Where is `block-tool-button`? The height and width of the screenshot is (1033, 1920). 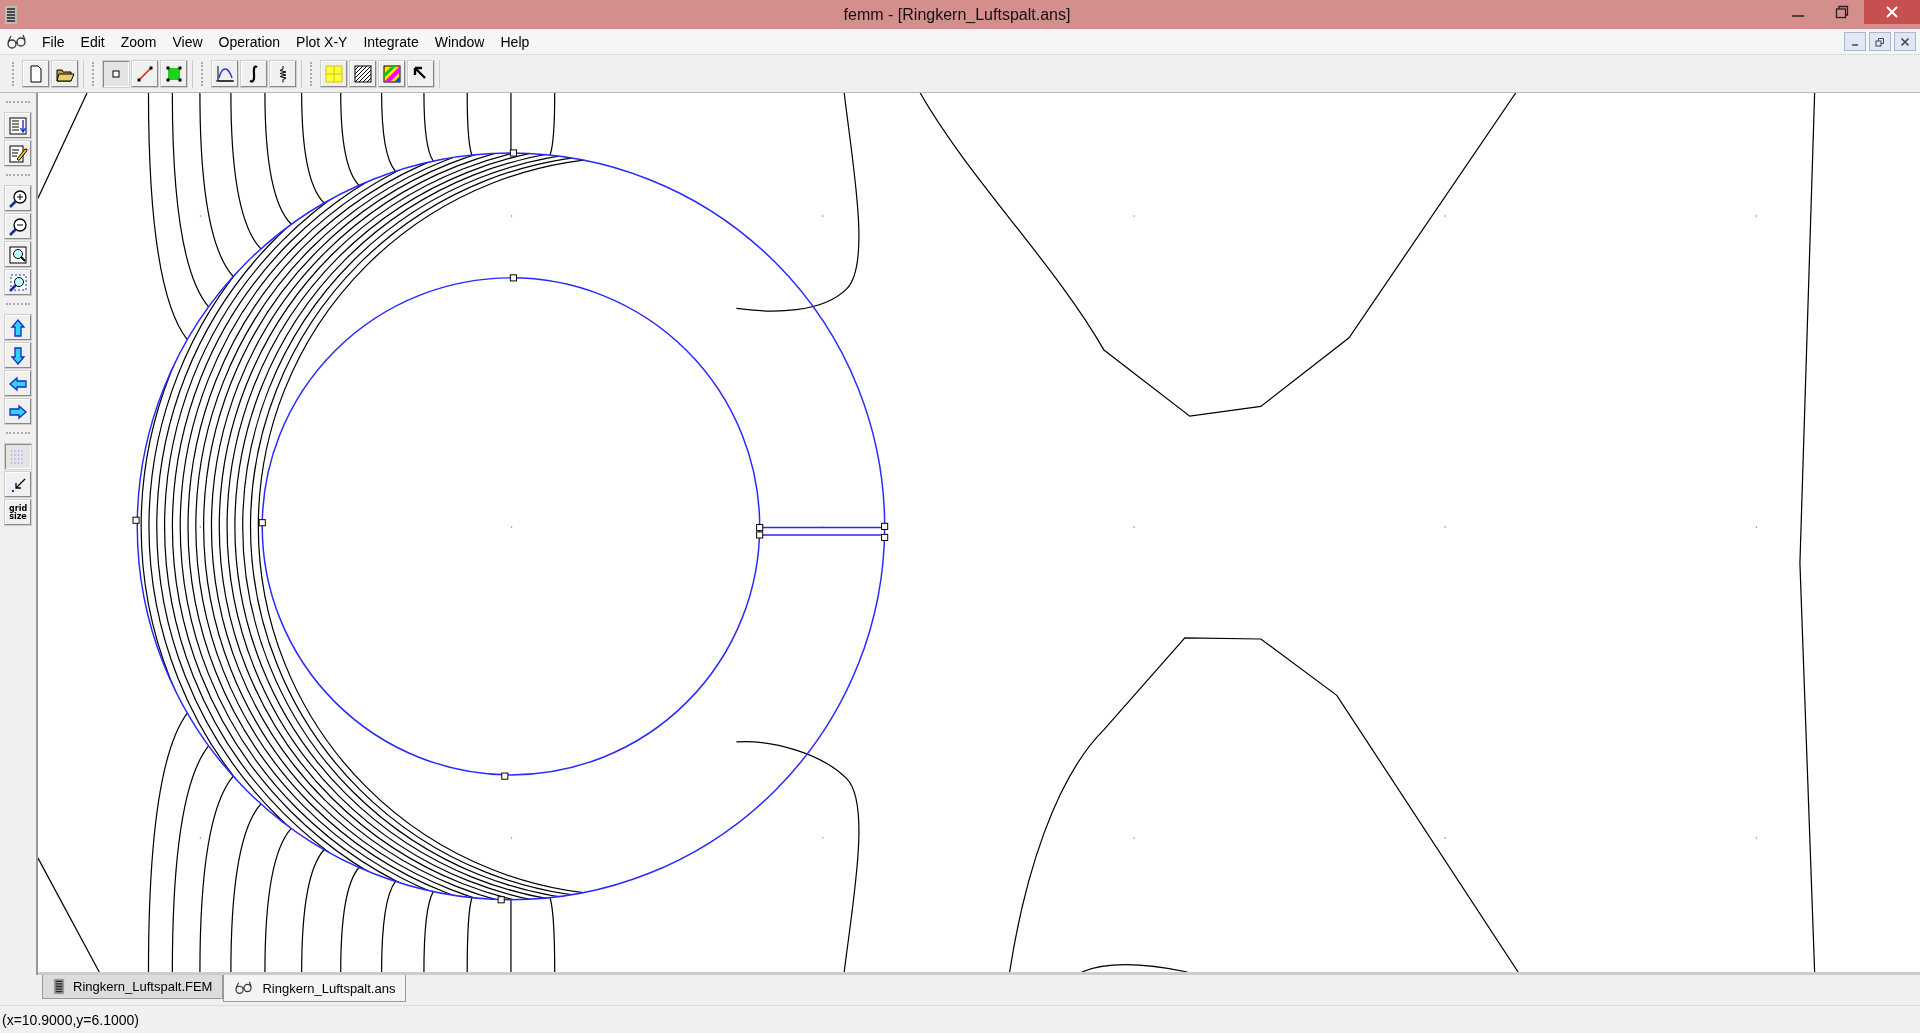
block-tool-button is located at coordinates (174, 73).